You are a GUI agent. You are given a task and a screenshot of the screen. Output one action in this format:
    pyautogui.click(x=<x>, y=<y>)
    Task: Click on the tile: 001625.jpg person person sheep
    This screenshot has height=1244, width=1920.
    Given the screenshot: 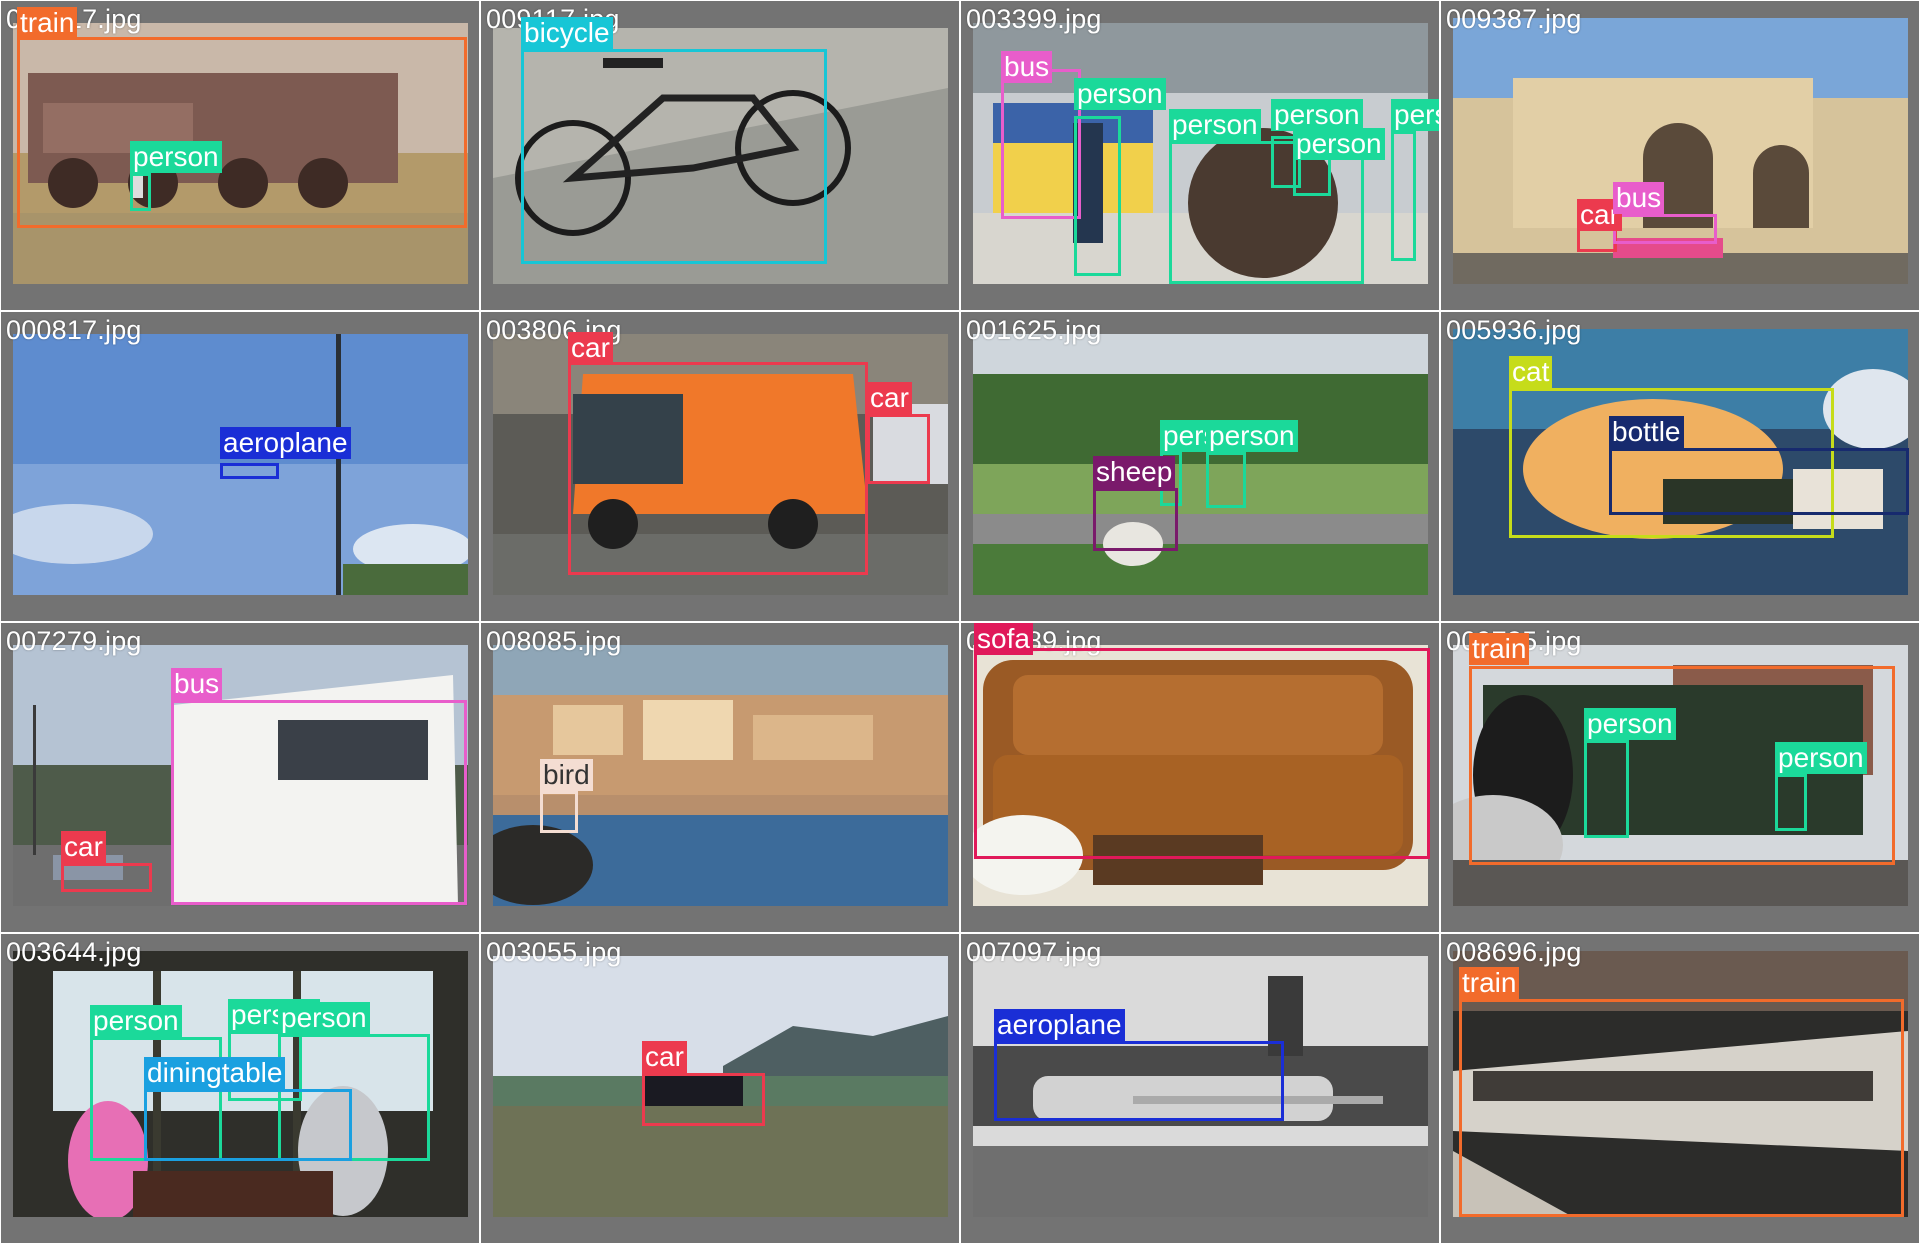 What is the action you would take?
    pyautogui.click(x=1200, y=466)
    